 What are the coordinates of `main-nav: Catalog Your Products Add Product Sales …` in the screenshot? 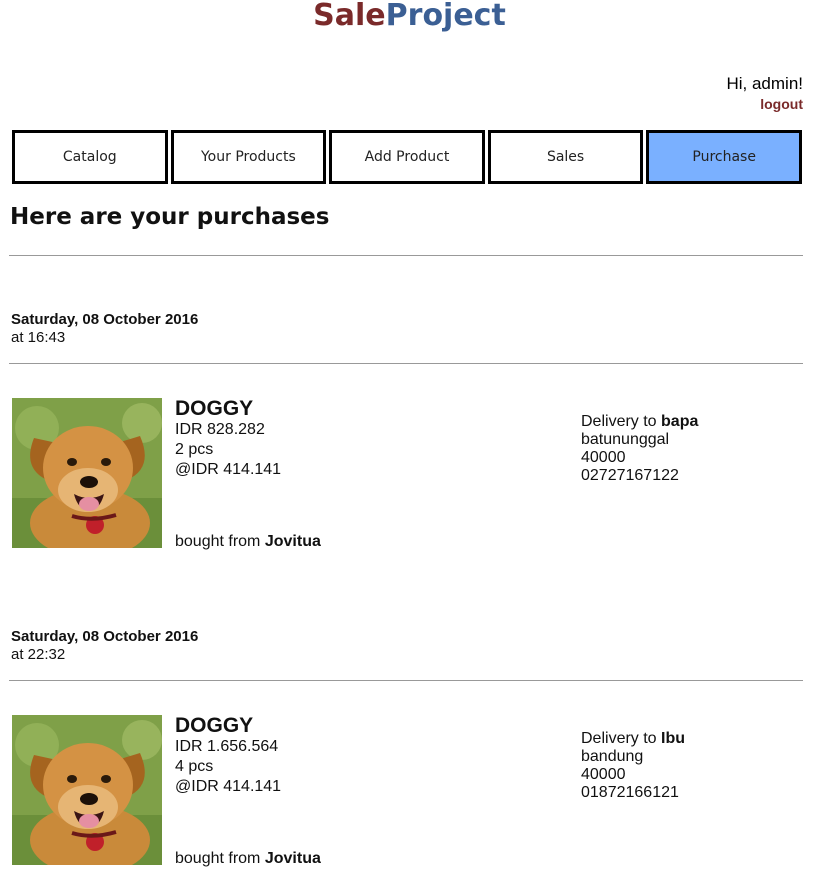 It's located at (407, 157).